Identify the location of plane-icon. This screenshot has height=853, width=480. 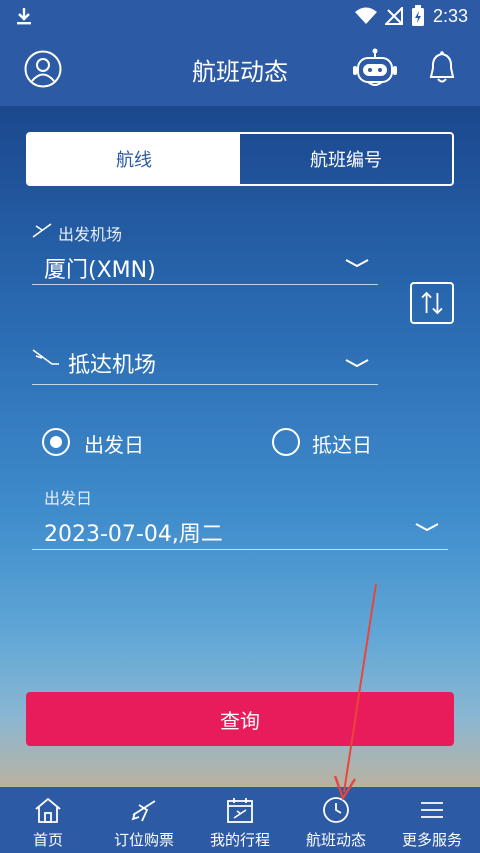
(143, 811).